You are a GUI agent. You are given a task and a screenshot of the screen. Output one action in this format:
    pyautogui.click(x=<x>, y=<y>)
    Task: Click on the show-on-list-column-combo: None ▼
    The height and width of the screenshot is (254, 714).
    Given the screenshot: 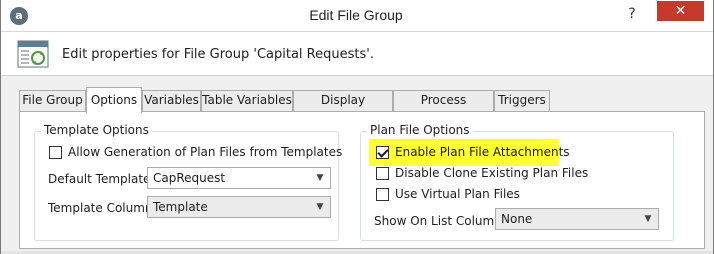 What is the action you would take?
    pyautogui.click(x=577, y=219)
    